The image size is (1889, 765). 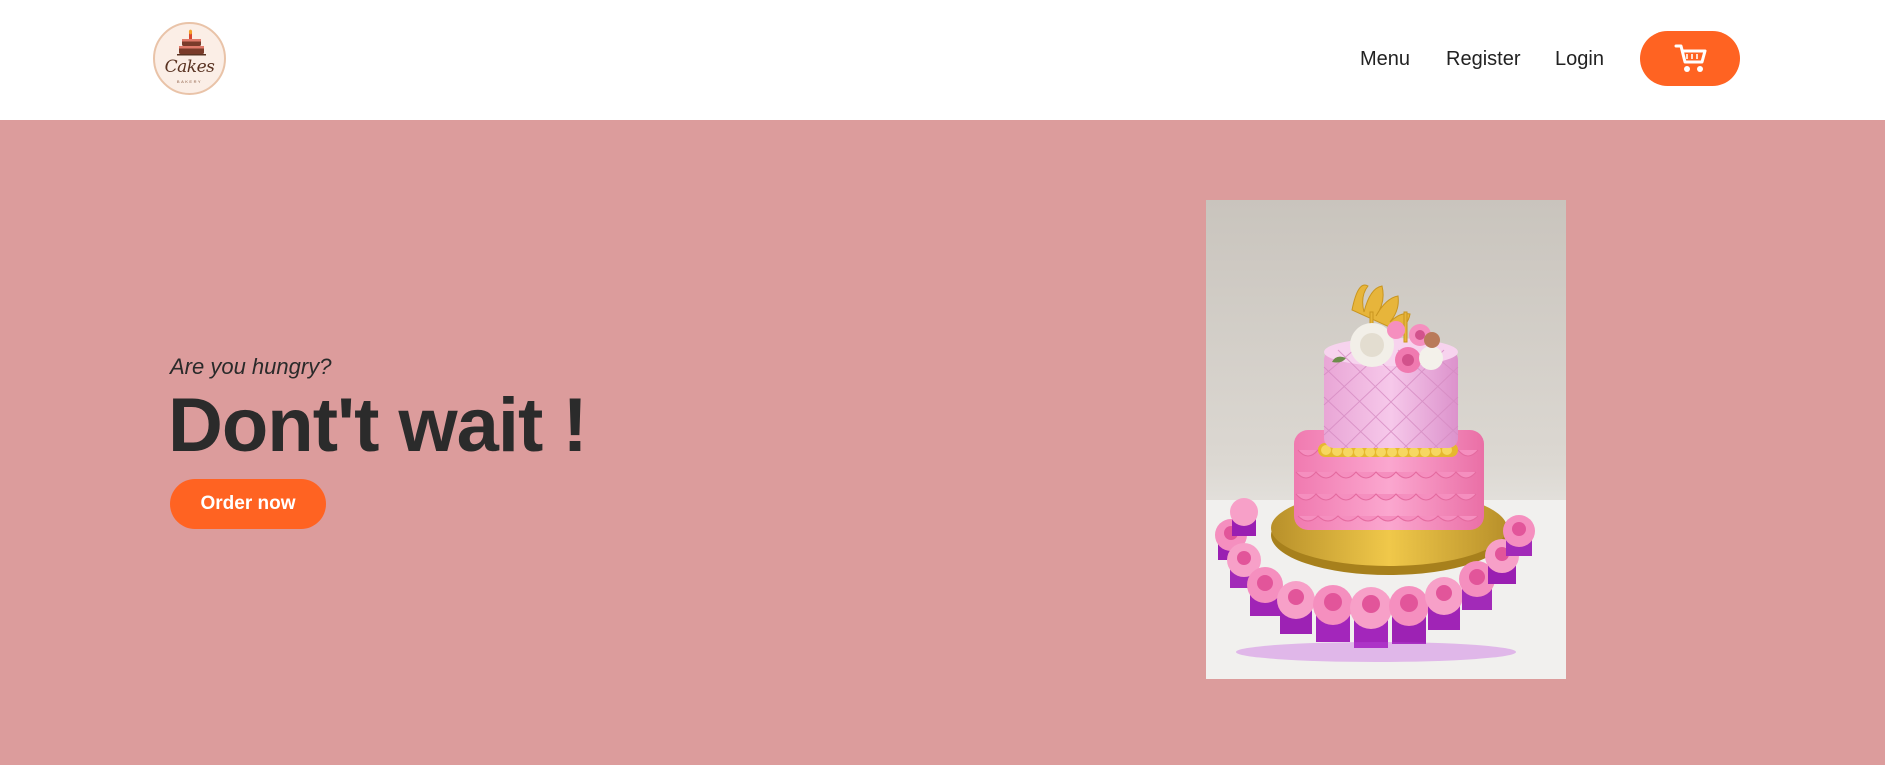 What do you see at coordinates (1483, 60) in the screenshot?
I see `nav-register-link: Register` at bounding box center [1483, 60].